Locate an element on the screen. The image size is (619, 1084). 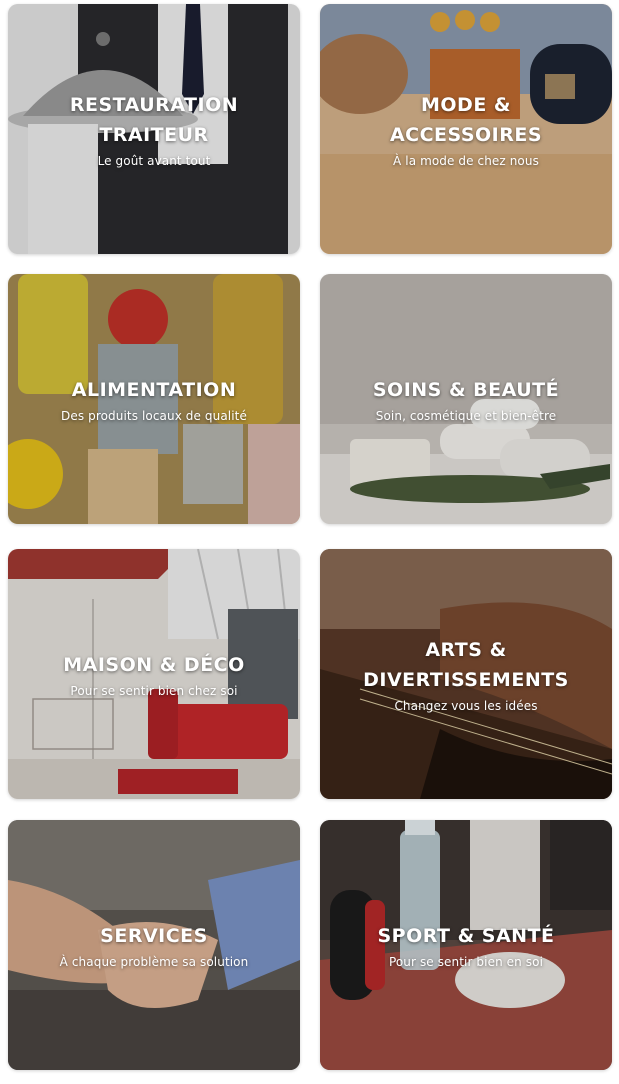
category-subtitle: À la mode de chez nous is located at coordinates (466, 161).